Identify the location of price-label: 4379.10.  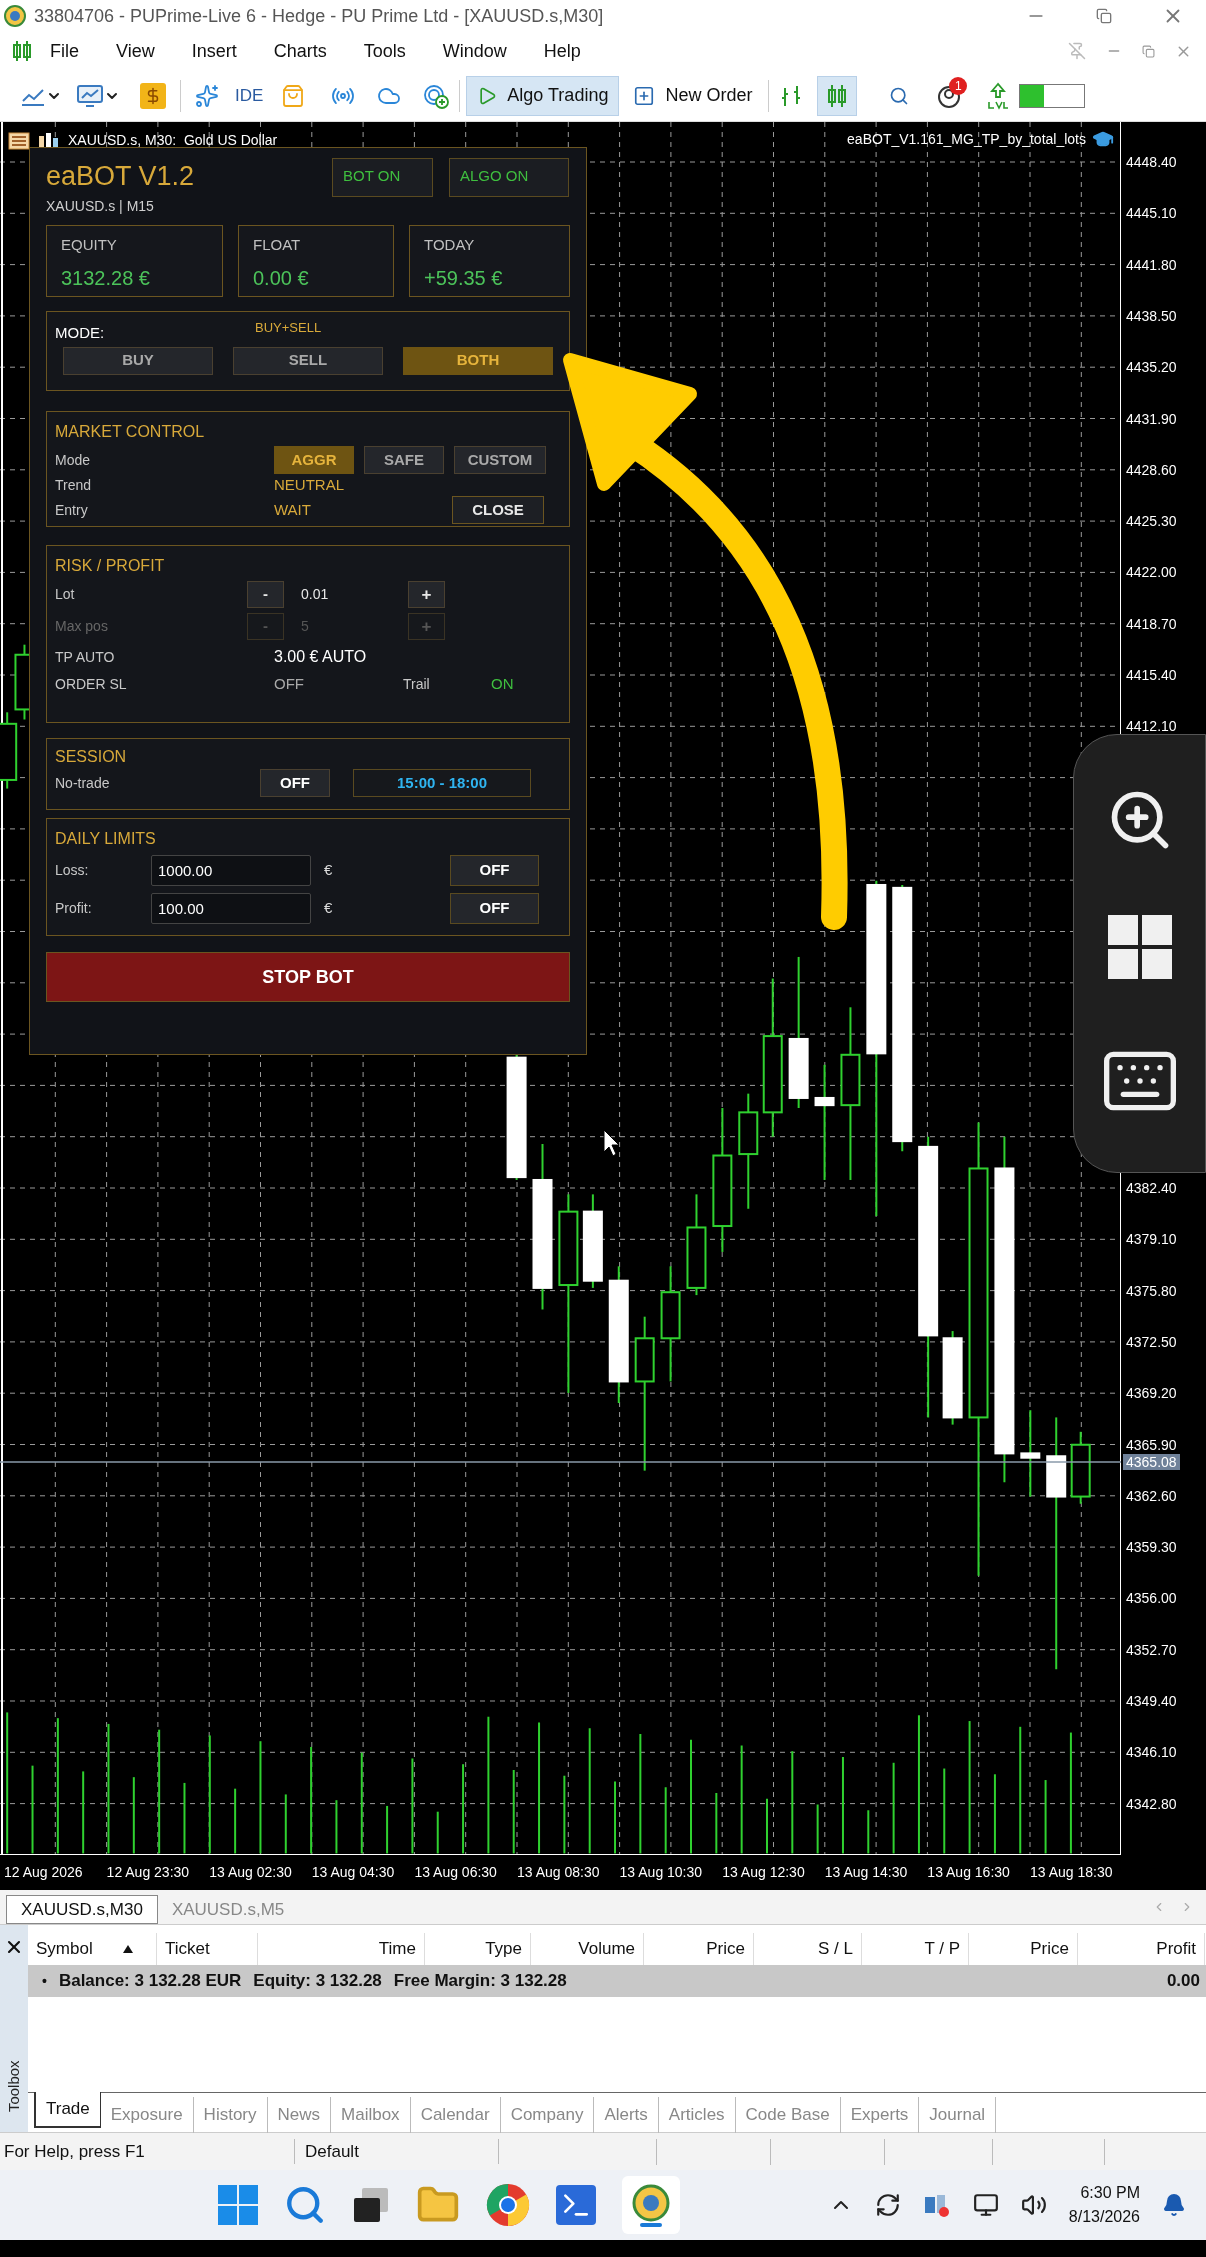
(1151, 1239).